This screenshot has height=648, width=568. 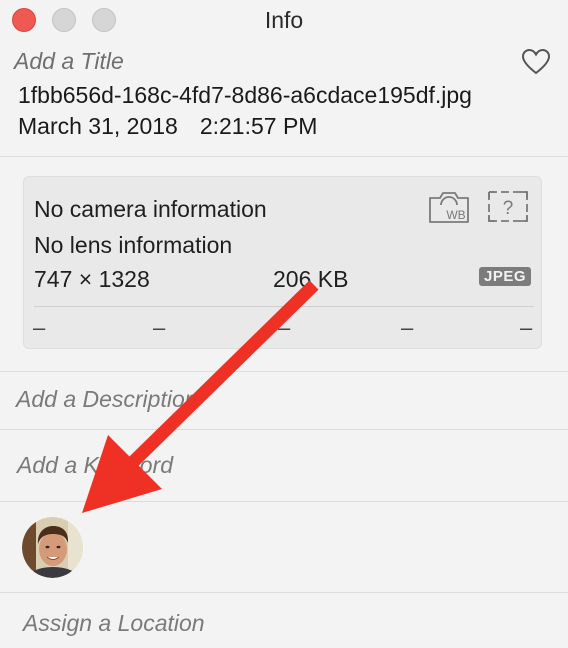 What do you see at coordinates (245, 95) in the screenshot?
I see `file-name: 1fbb656d-168c-4fd7-8d86-a6cdace195df.jpg` at bounding box center [245, 95].